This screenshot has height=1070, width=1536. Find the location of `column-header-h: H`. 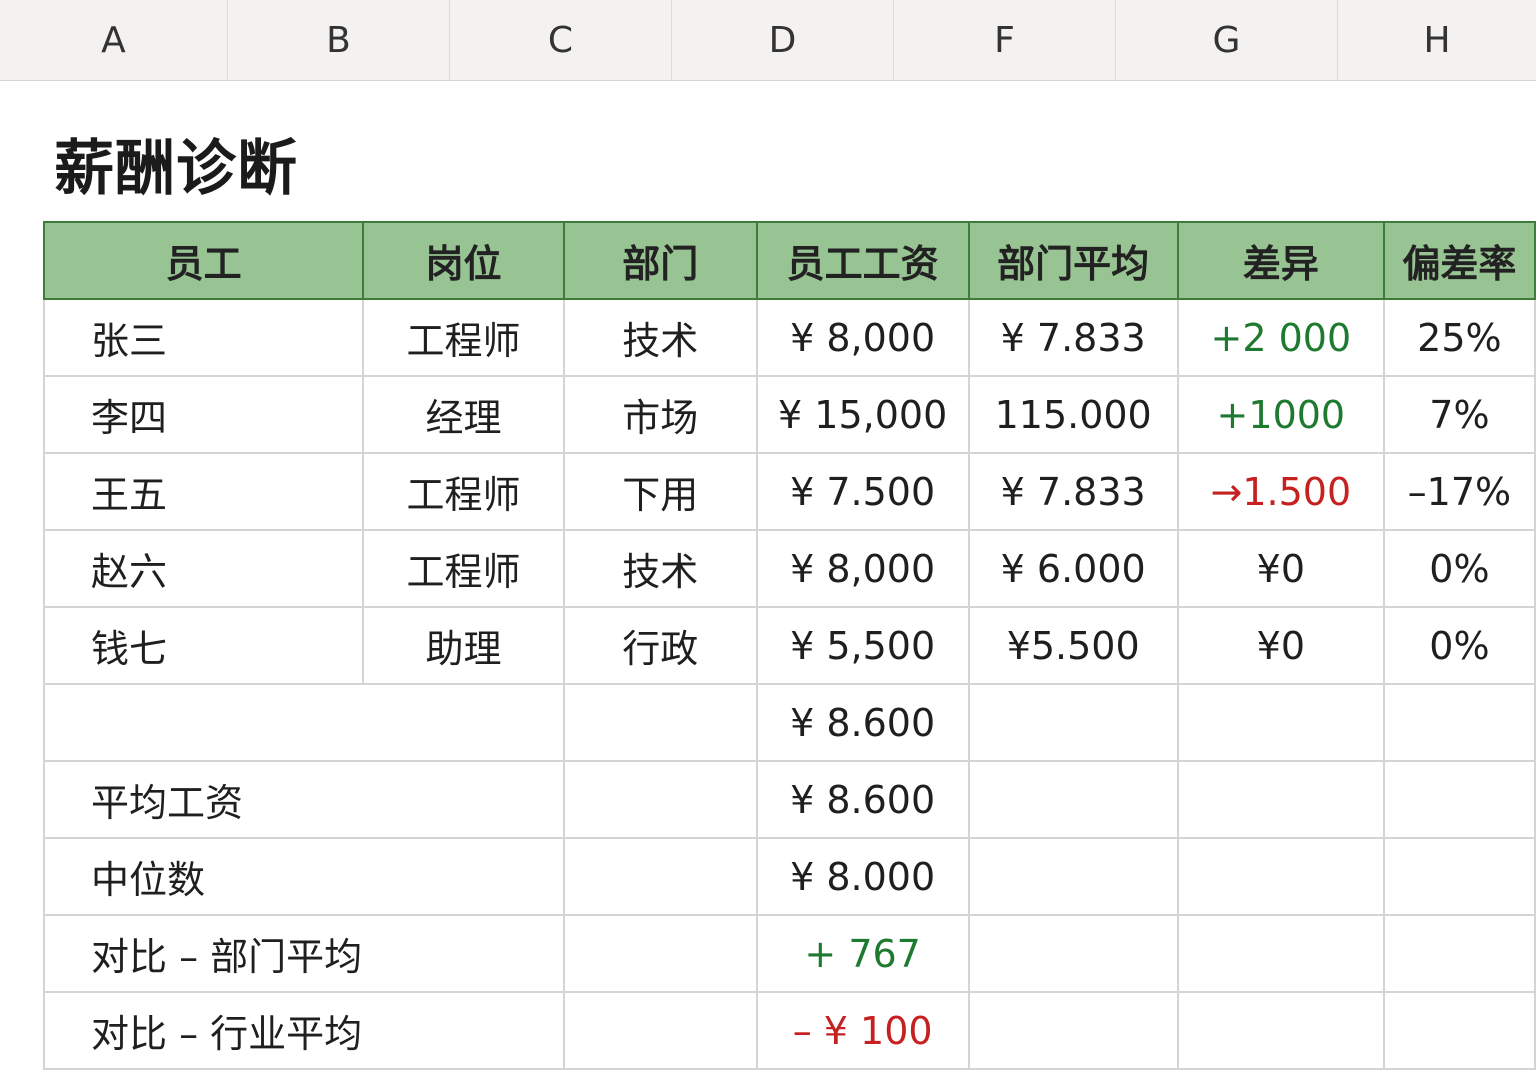

column-header-h: H is located at coordinates (1437, 40).